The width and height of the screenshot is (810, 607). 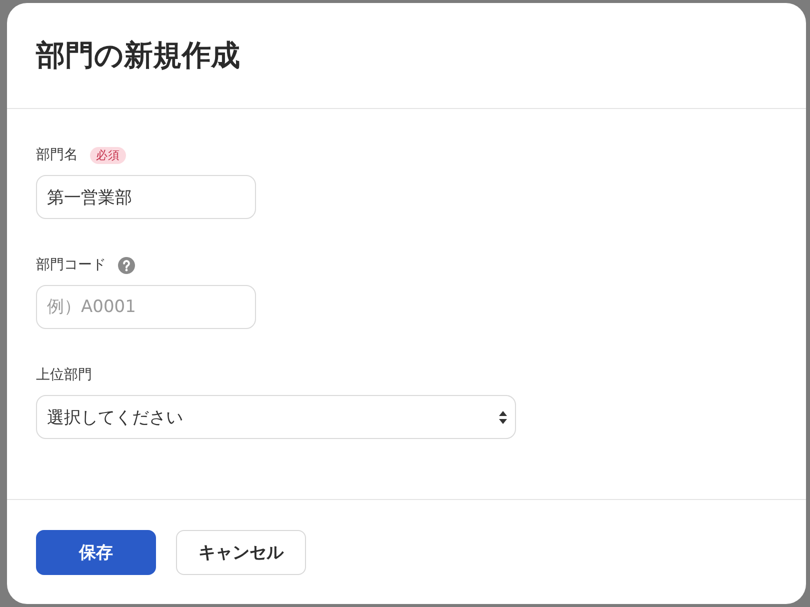 What do you see at coordinates (146, 307) in the screenshot?
I see `input-field: 例）A0001` at bounding box center [146, 307].